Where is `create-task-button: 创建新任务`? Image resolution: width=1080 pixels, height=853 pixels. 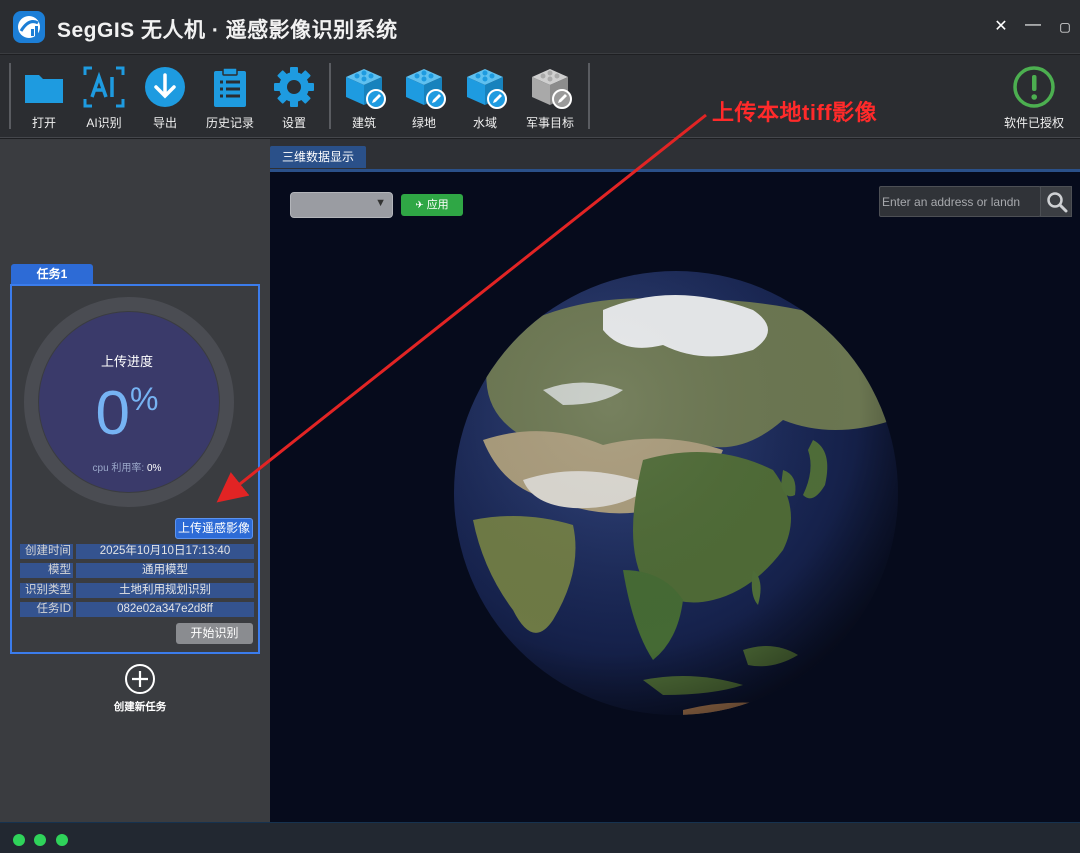 create-task-button: 创建新任务 is located at coordinates (140, 687).